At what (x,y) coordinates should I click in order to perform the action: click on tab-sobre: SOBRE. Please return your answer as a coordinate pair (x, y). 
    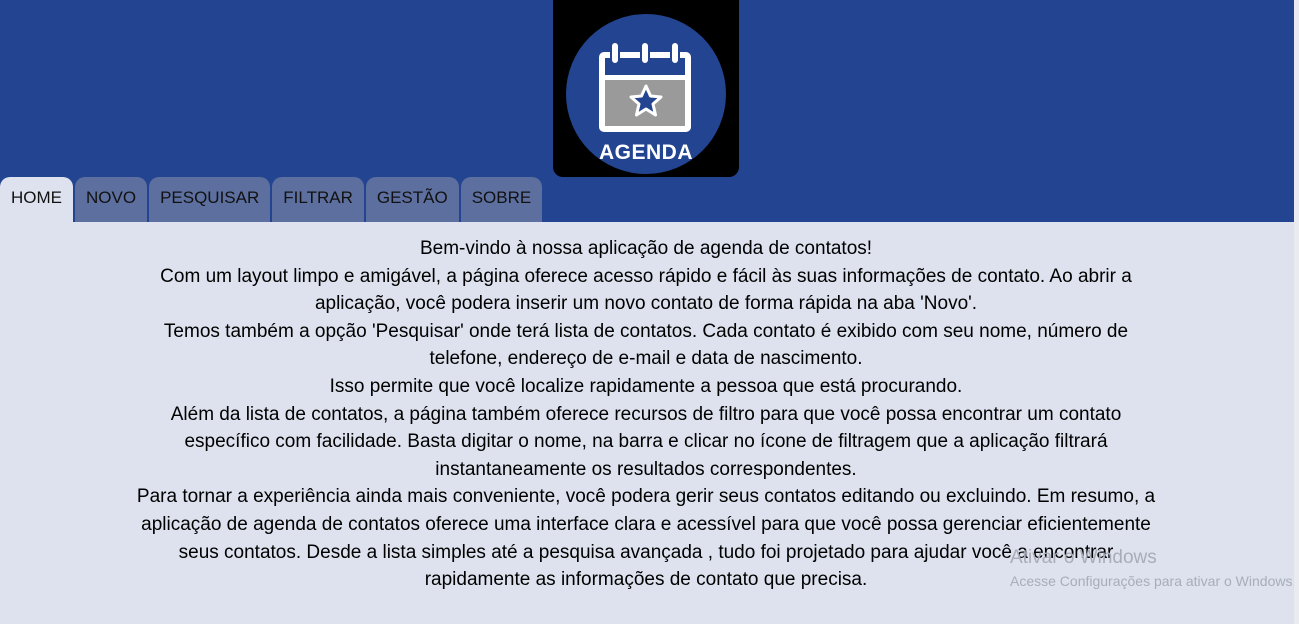
    Looking at the image, I should click on (501, 199).